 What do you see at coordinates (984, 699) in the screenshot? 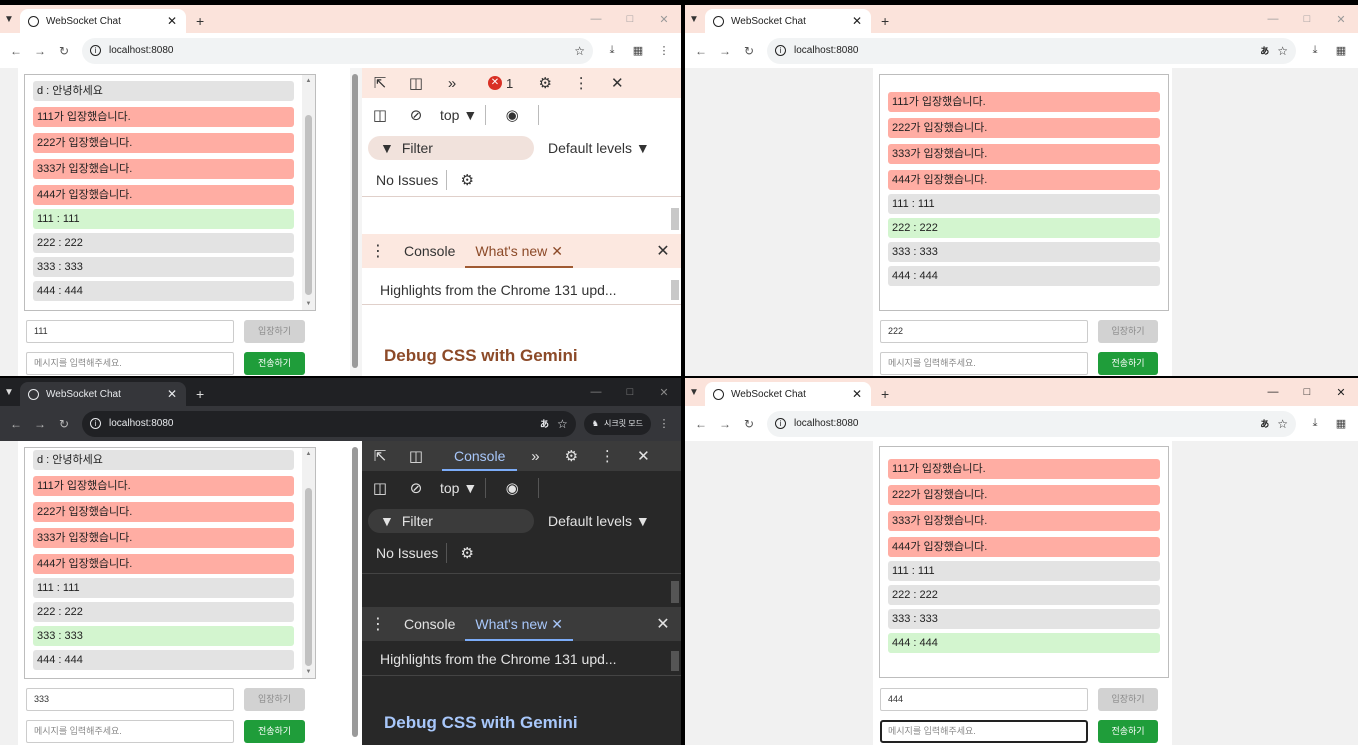
I see `username-input: 444` at bounding box center [984, 699].